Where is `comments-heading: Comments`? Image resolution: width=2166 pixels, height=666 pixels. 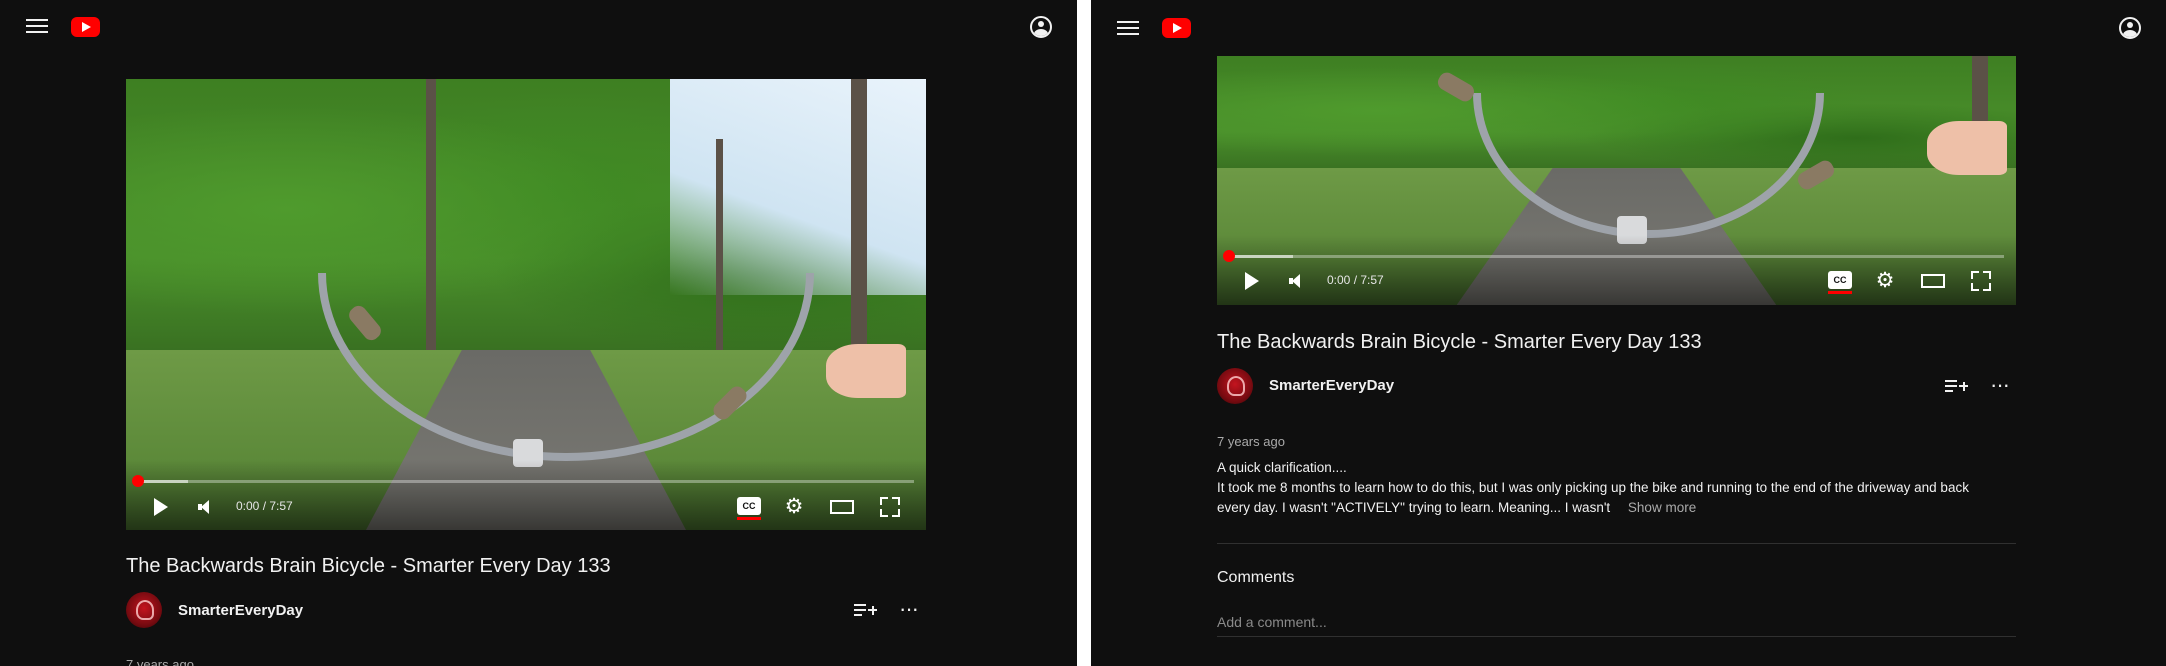 comments-heading: Comments is located at coordinates (1256, 577).